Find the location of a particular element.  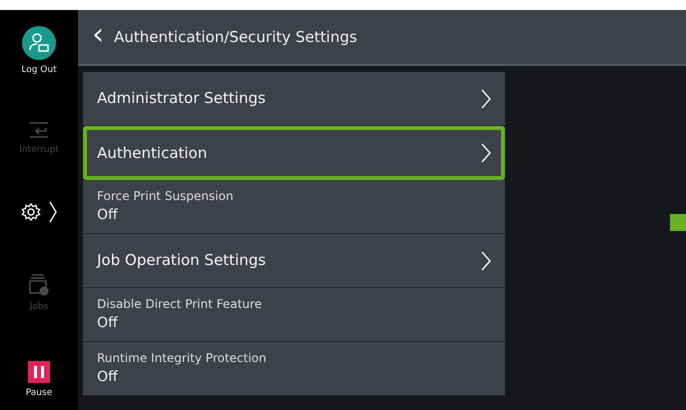

user-icon is located at coordinates (39, 43).